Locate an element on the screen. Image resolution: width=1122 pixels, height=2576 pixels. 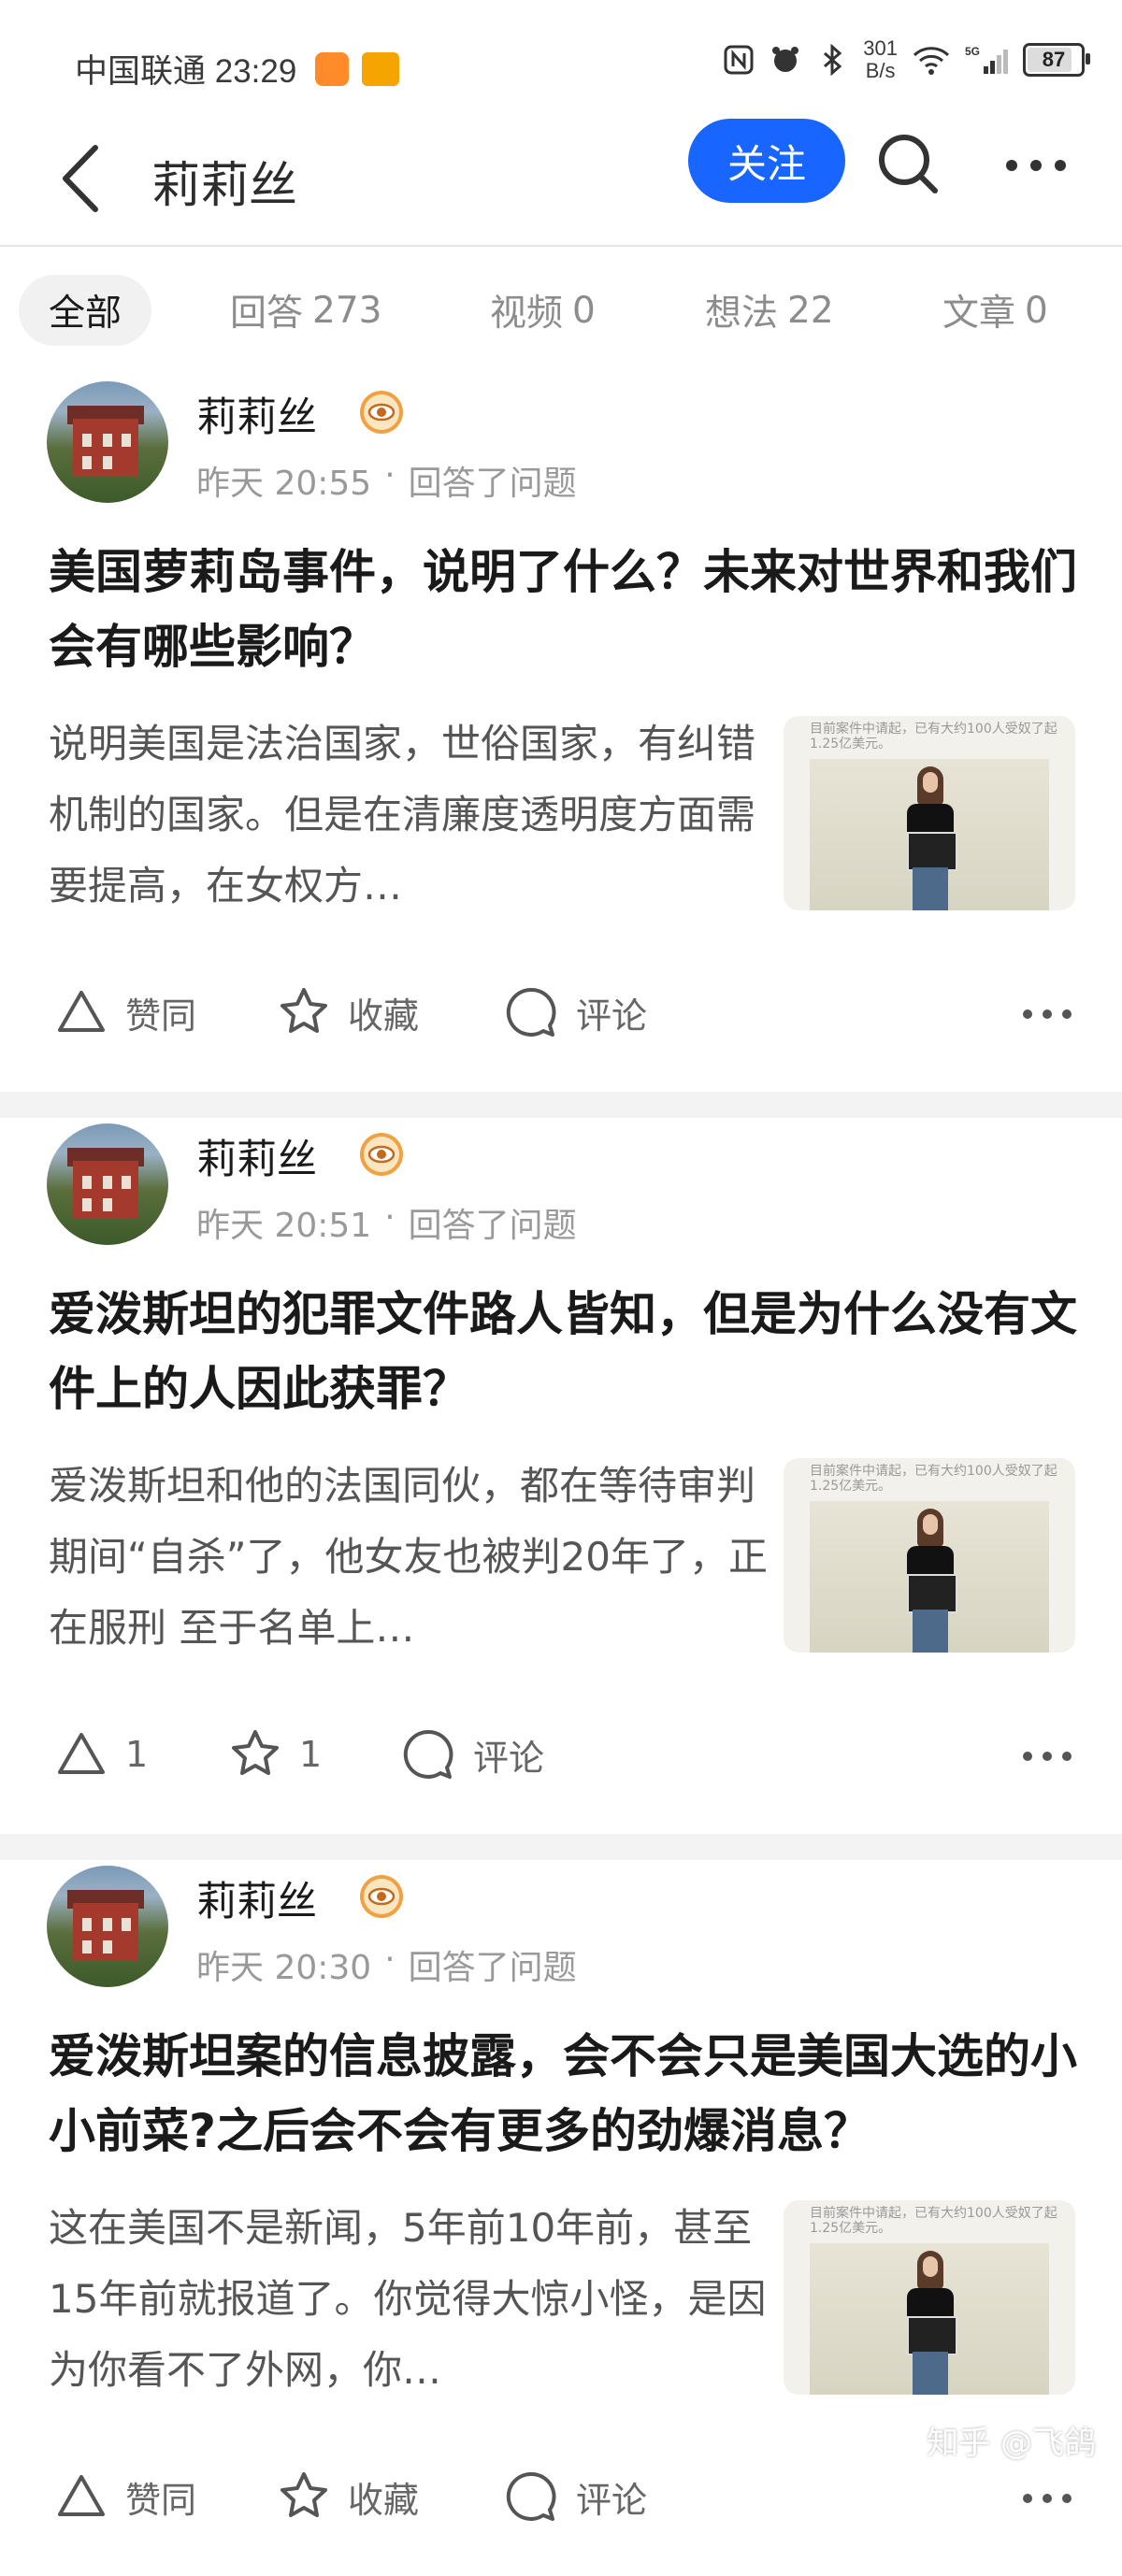
notification-app-icon is located at coordinates (332, 68).